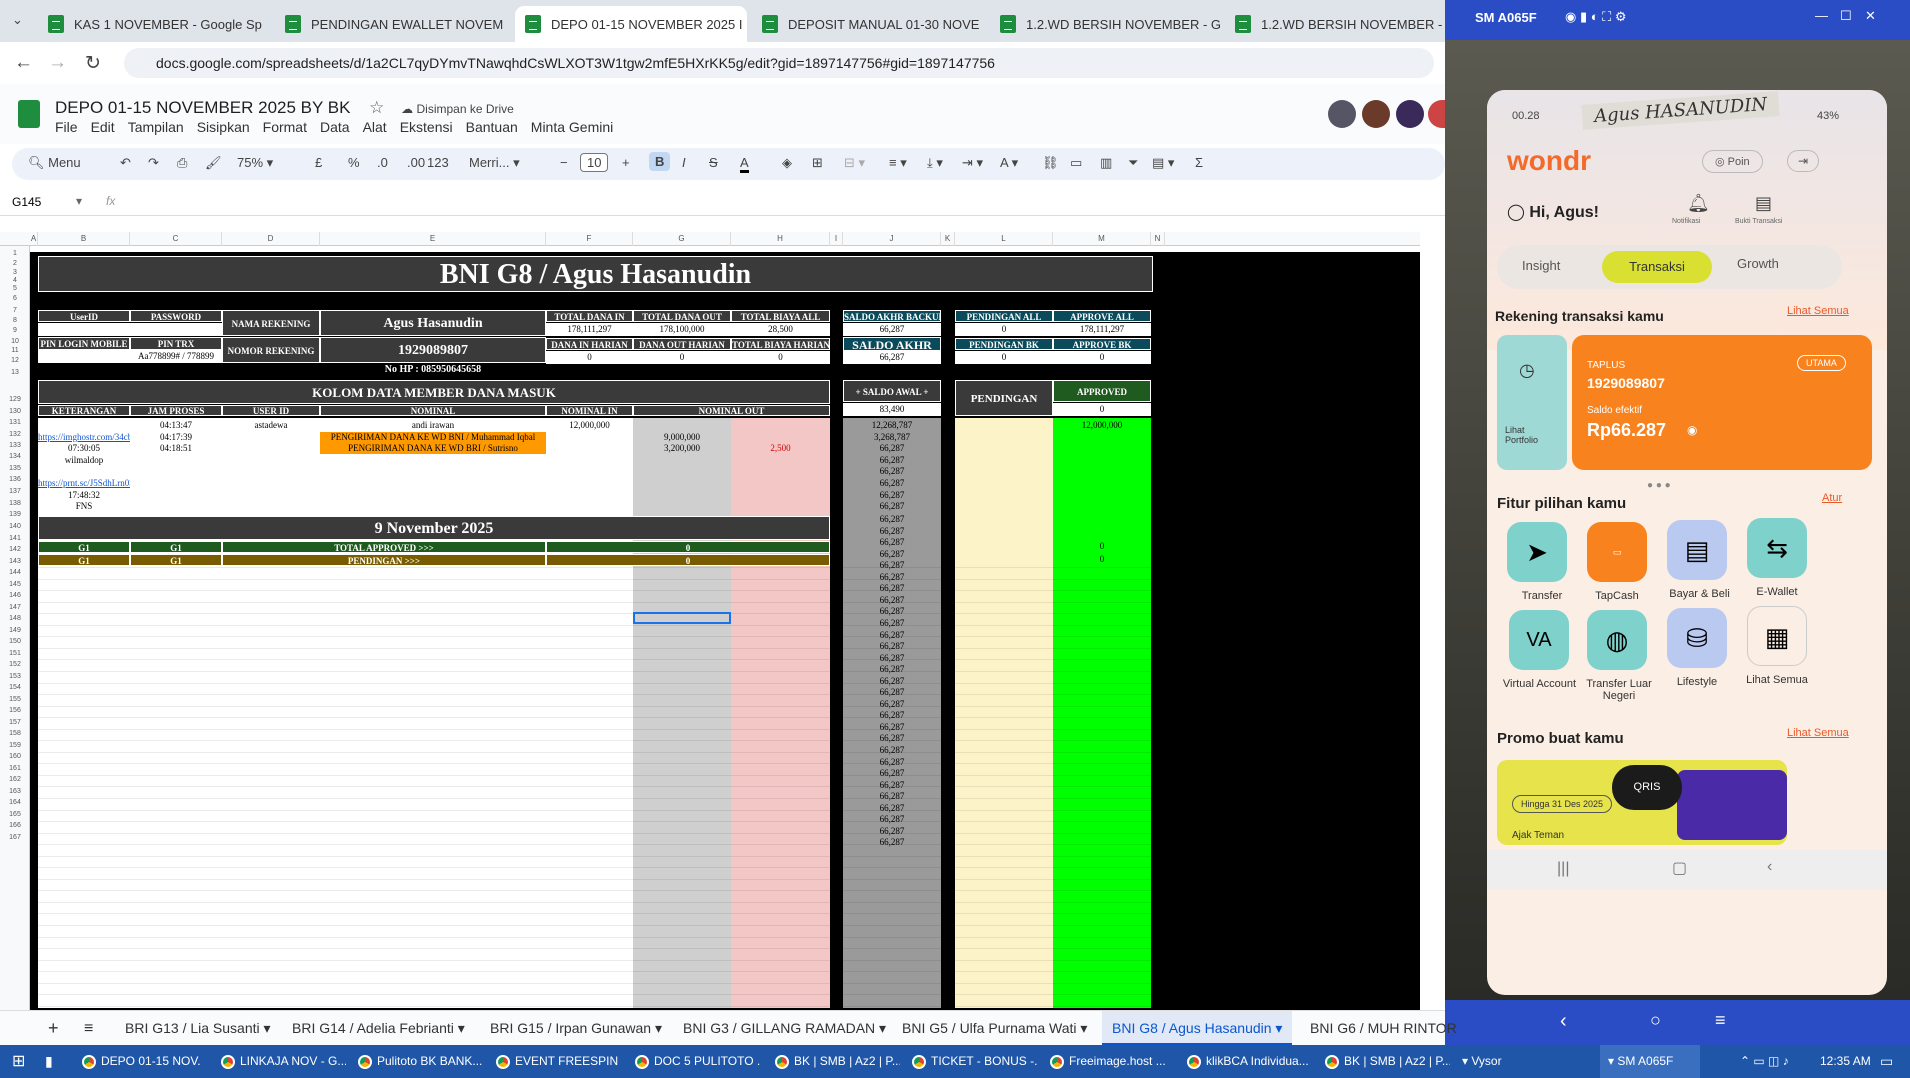  I want to click on search-icon: 🔍︎ Menu, so click(54, 163).